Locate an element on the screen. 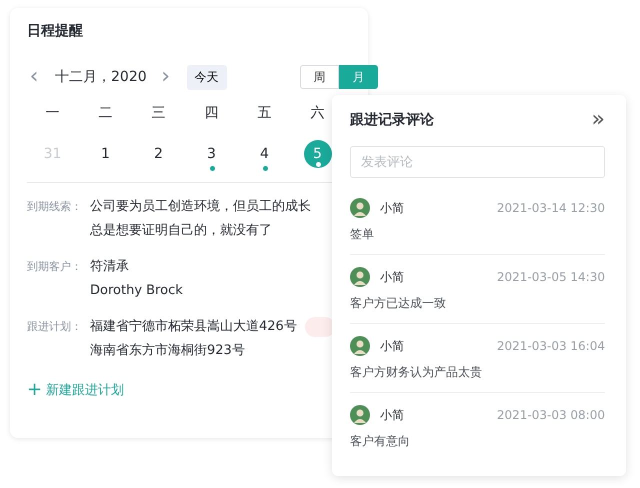 Image resolution: width=640 pixels, height=488 pixels. field-label: 到期客户： is located at coordinates (55, 267).